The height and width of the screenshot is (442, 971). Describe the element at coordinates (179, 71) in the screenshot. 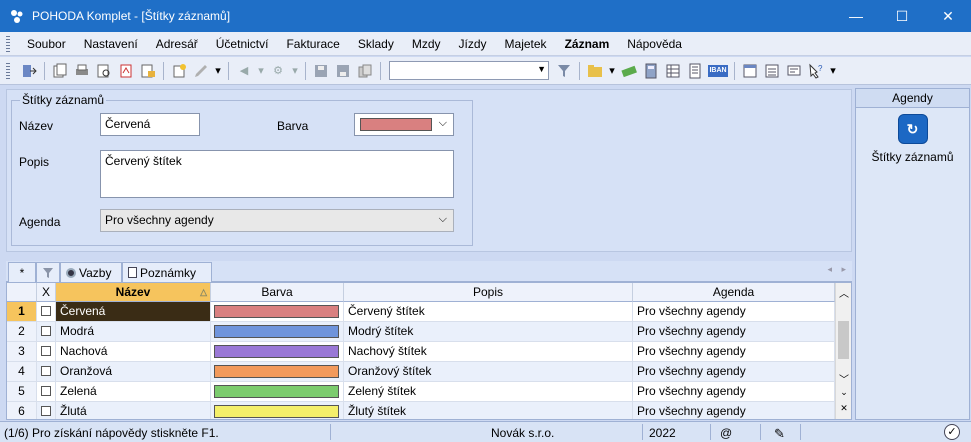

I see `new-record-icon` at that location.